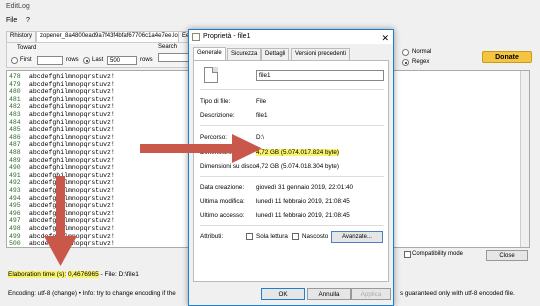 This screenshot has height=306, width=540. What do you see at coordinates (209, 53) in the screenshot?
I see `tab-generale: Generale` at bounding box center [209, 53].